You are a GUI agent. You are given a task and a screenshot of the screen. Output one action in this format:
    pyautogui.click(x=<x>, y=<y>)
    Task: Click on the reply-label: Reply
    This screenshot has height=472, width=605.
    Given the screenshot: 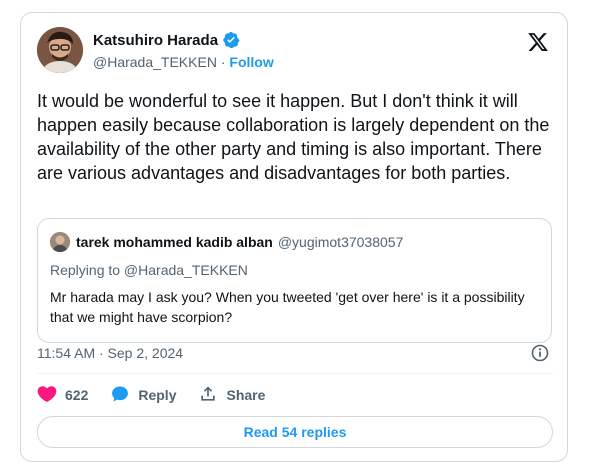 What is the action you would take?
    pyautogui.click(x=157, y=395)
    